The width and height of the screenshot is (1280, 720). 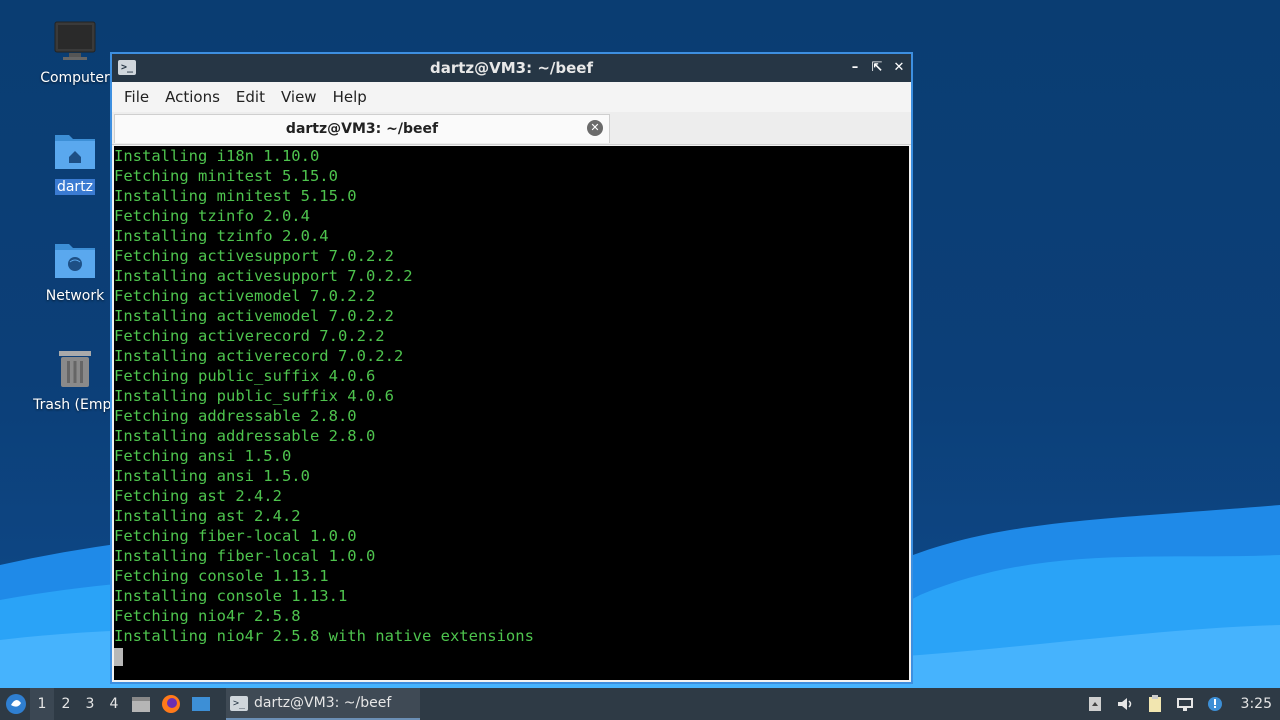 I want to click on terminal-cursor, so click(x=118, y=656).